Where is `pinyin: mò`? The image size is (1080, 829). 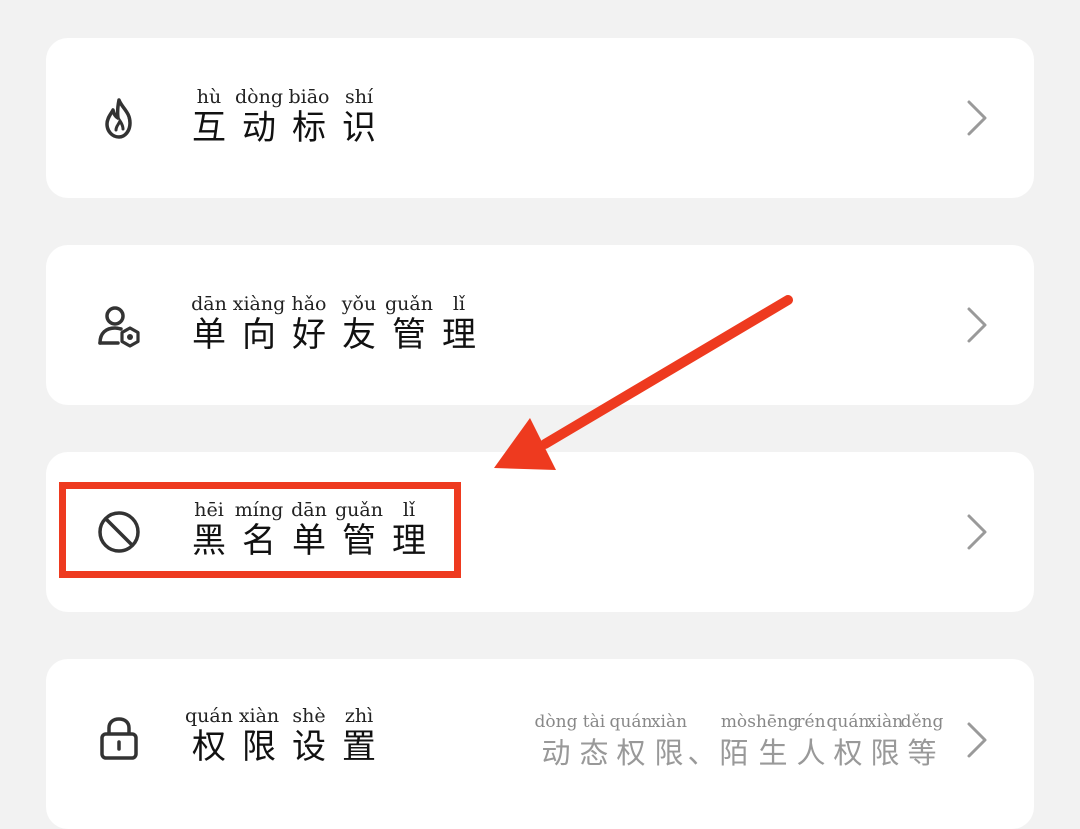
pinyin: mò is located at coordinates (734, 722).